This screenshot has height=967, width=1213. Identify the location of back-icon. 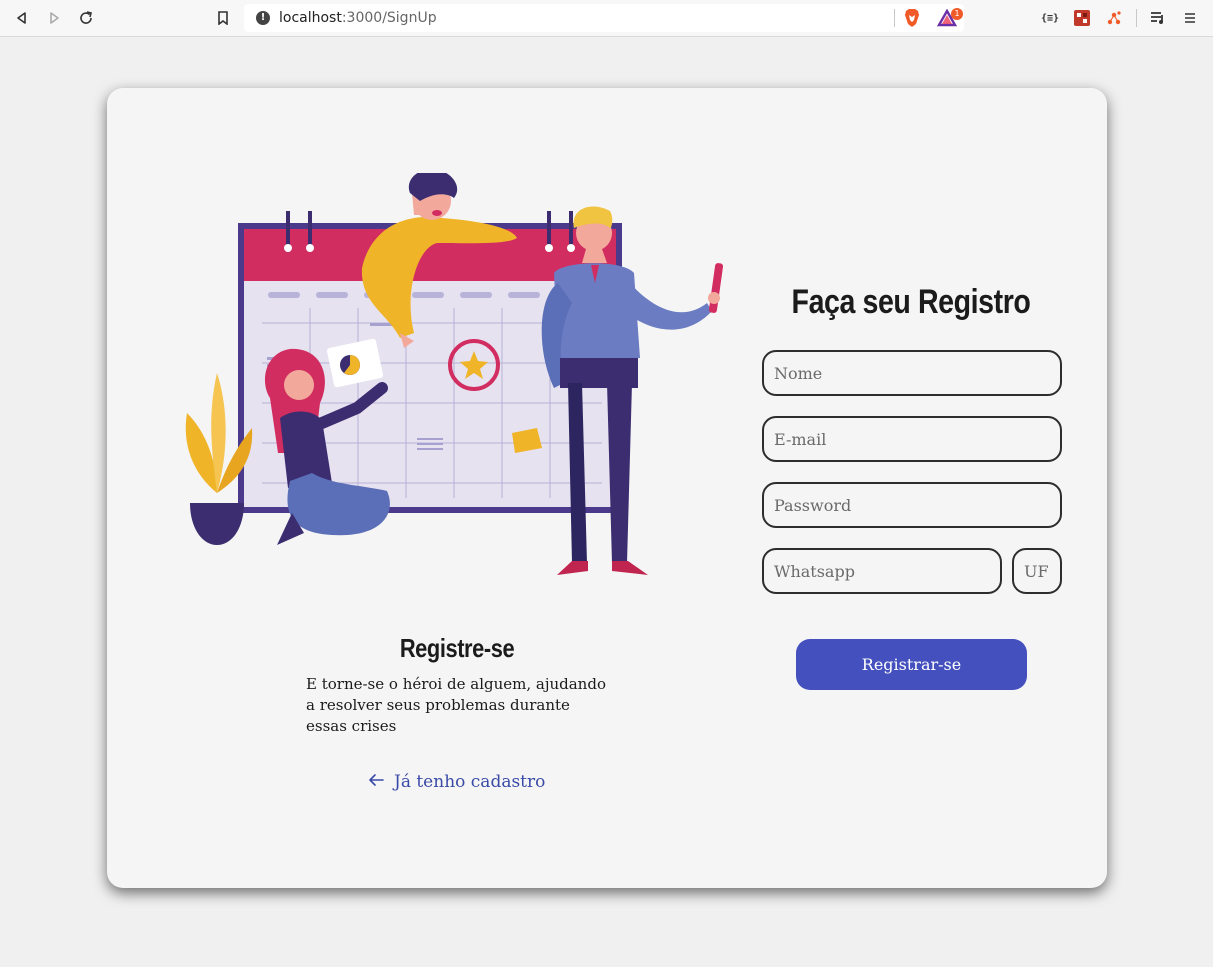
(22, 18).